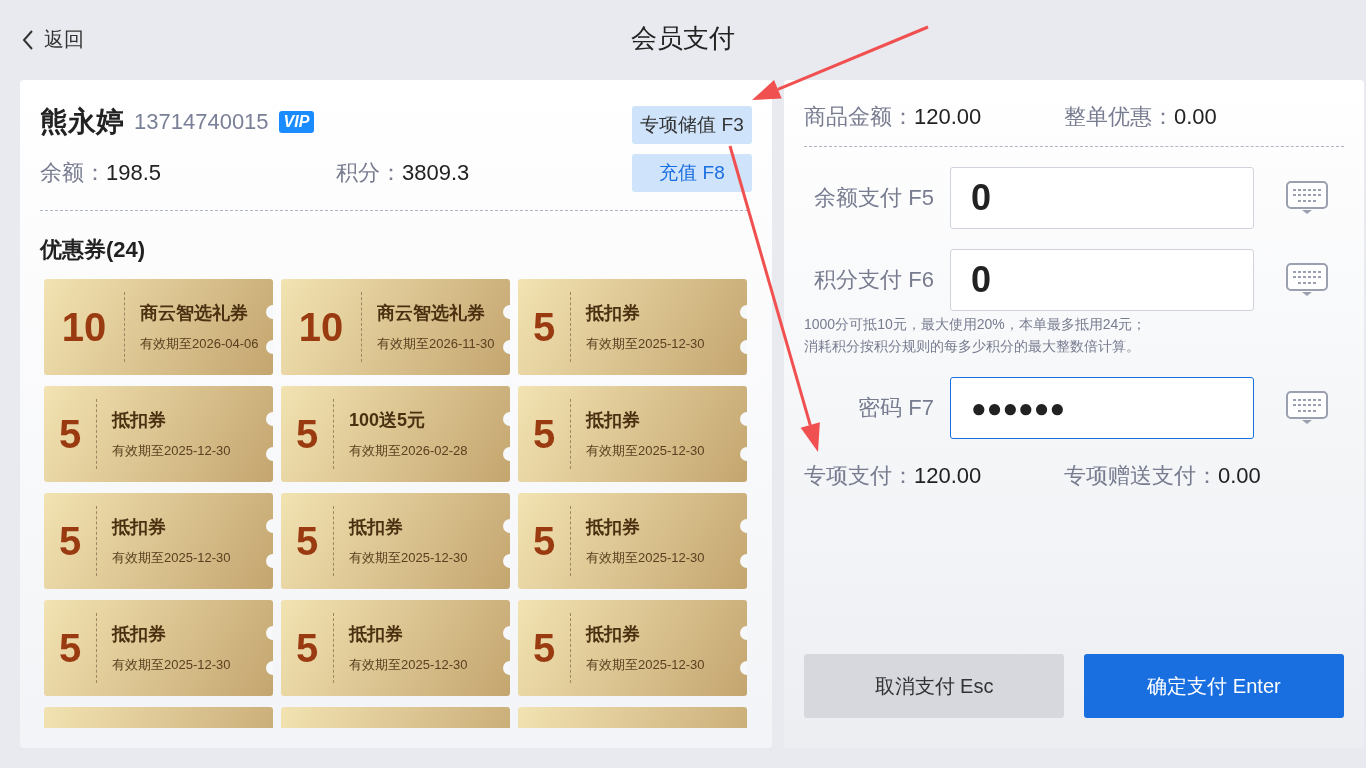 This screenshot has height=768, width=1366. Describe the element at coordinates (893, 117) in the screenshot. I see `summary-text: 商品金额：120.00` at that location.